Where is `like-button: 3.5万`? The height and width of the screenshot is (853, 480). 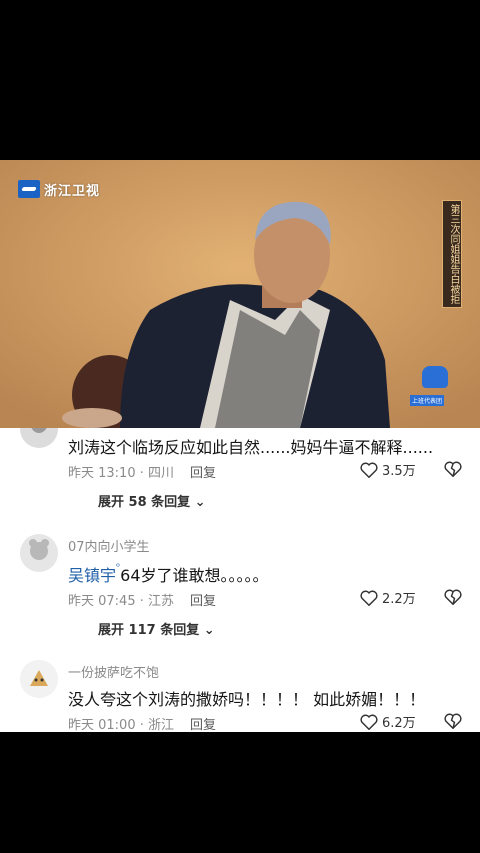 like-button: 3.5万 is located at coordinates (388, 469).